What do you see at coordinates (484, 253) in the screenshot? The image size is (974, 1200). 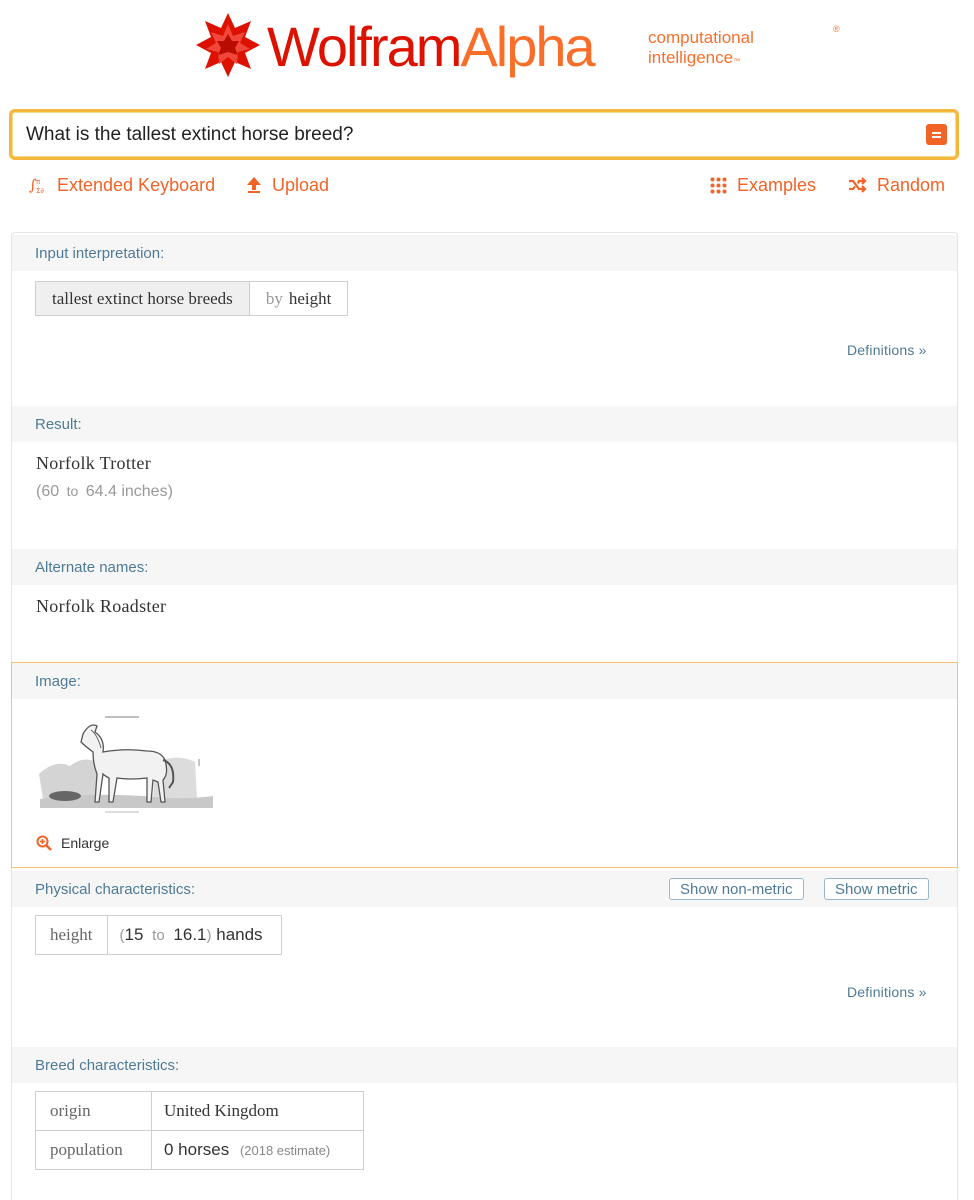 I see `input-interpretation-header: Input interpretation:` at bounding box center [484, 253].